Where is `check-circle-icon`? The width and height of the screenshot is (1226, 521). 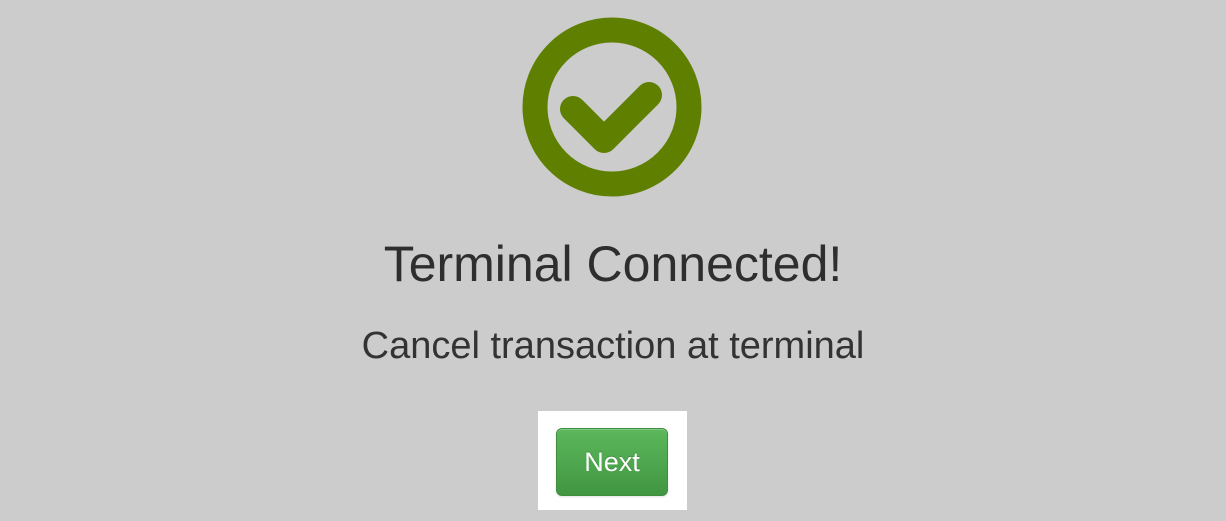
check-circle-icon is located at coordinates (612, 107).